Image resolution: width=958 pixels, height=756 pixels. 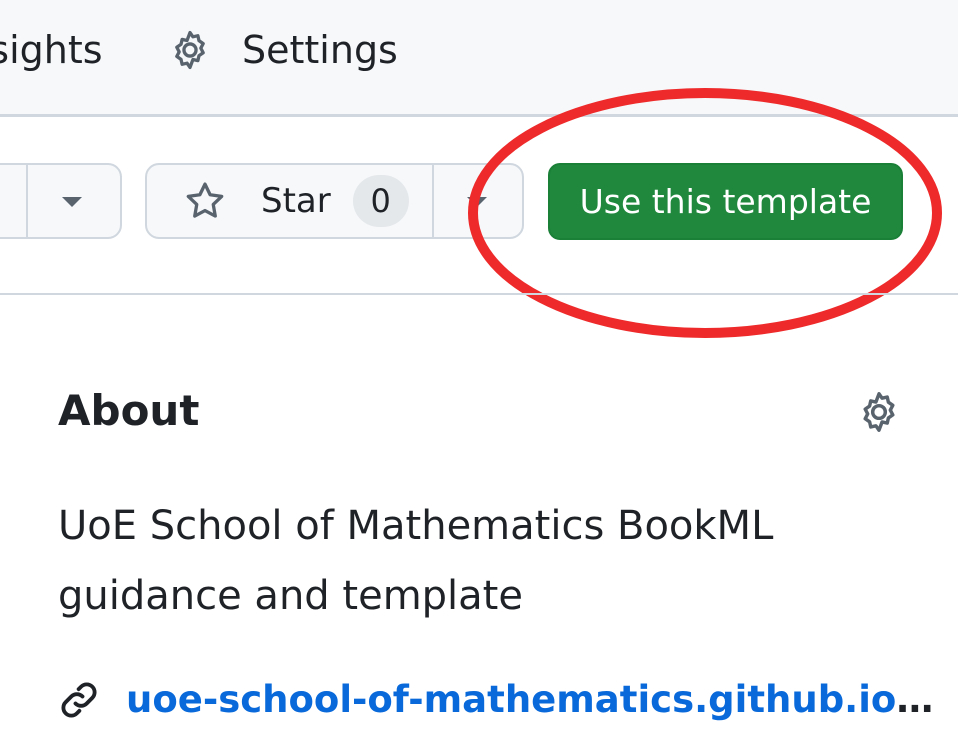 I want to click on tab-settings-label: Settings, so click(x=320, y=50).